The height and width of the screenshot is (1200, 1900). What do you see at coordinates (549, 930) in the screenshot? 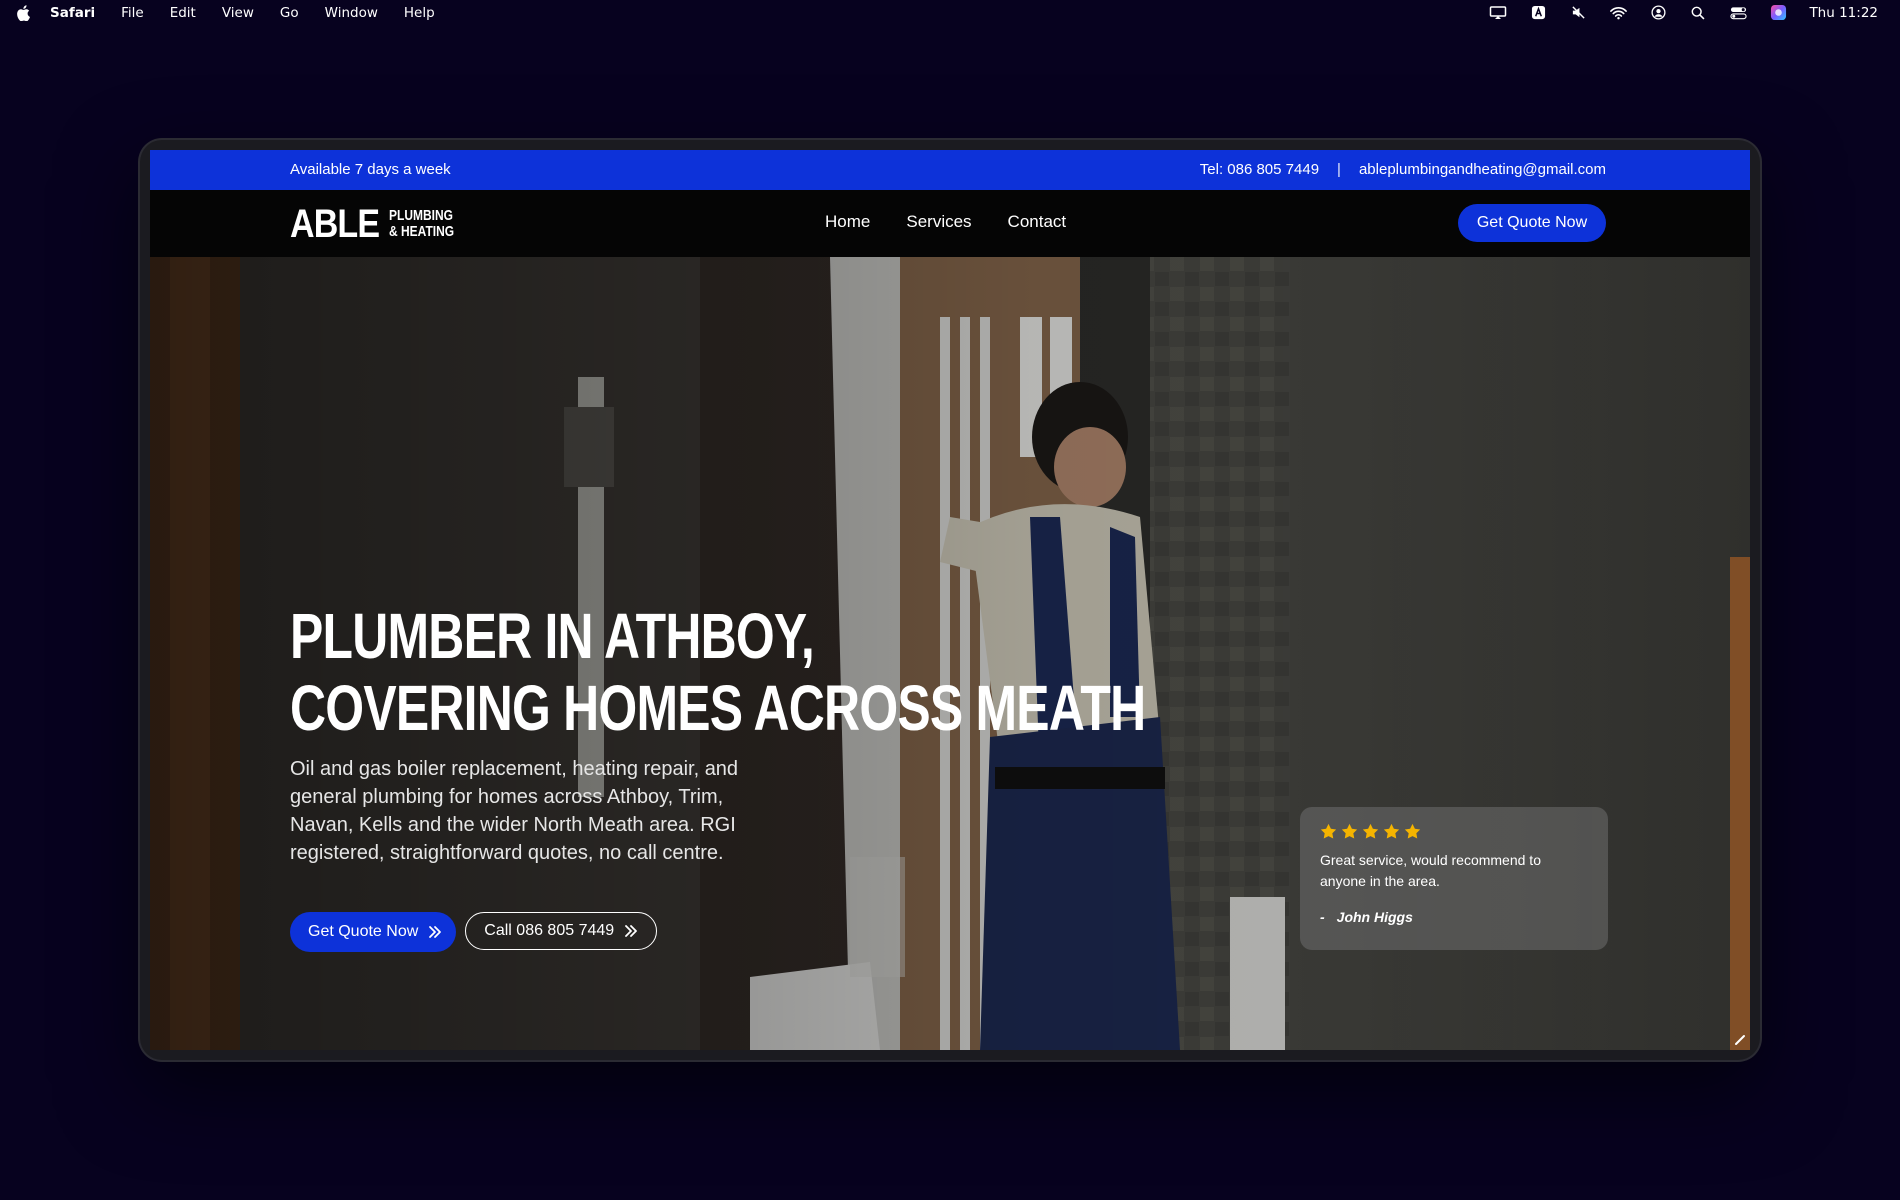
I see `call-button-label: Call 086 805 7449` at bounding box center [549, 930].